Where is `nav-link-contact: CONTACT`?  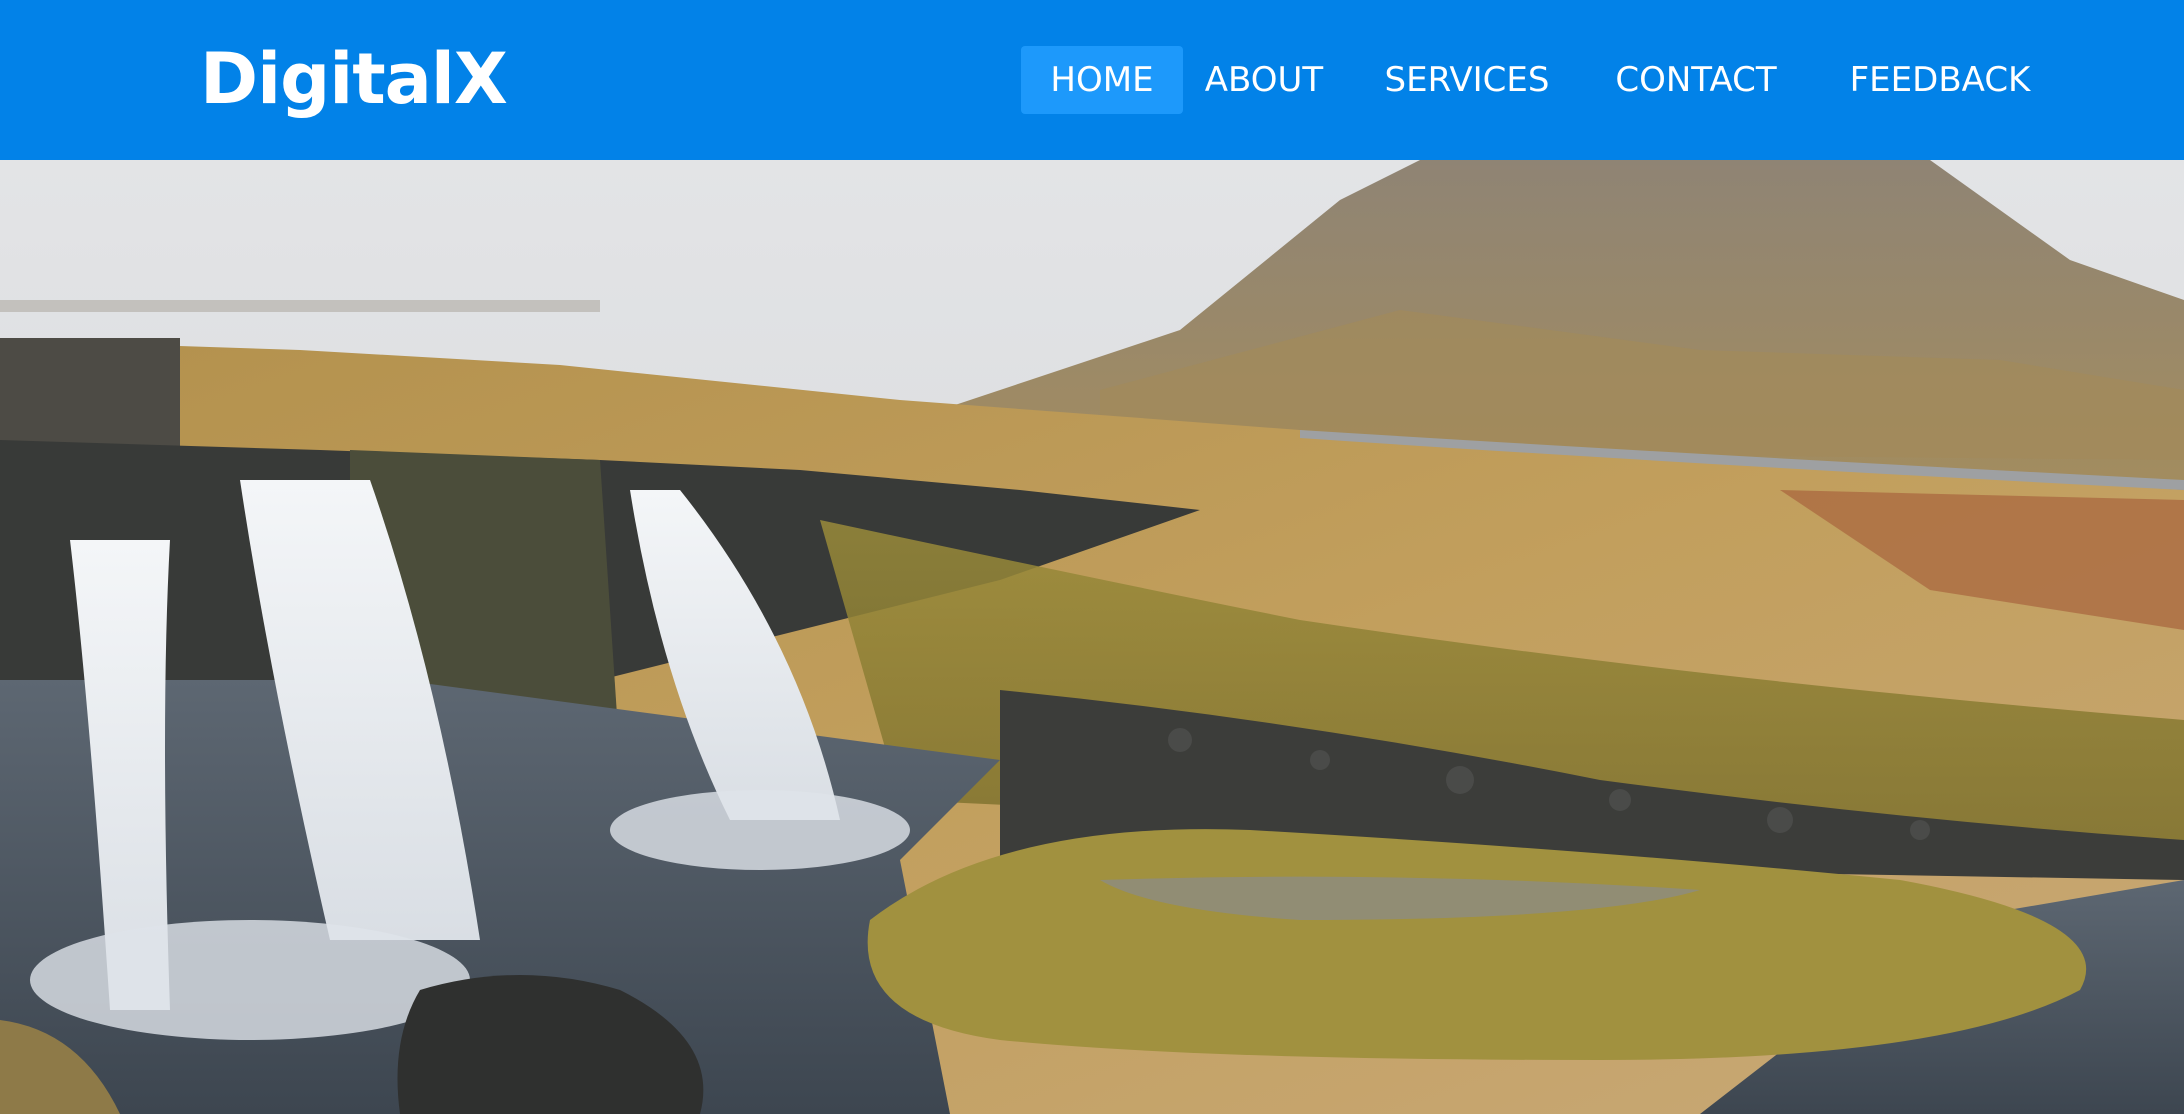 nav-link-contact: CONTACT is located at coordinates (1696, 80).